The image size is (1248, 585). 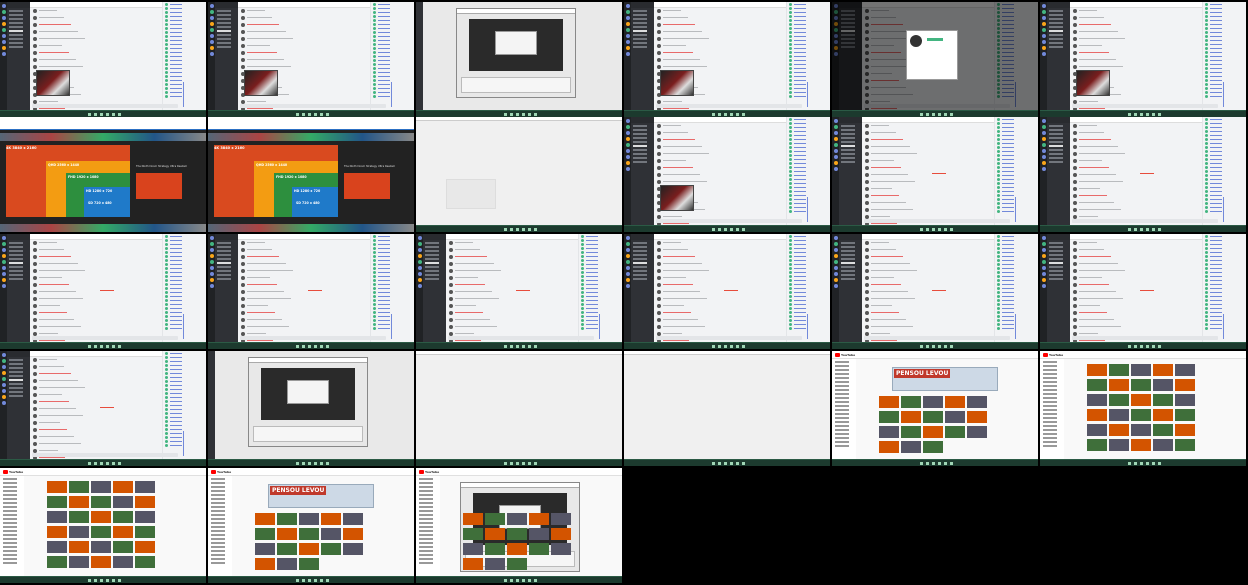 What do you see at coordinates (516, 85) in the screenshot?
I see `editor-controls` at bounding box center [516, 85].